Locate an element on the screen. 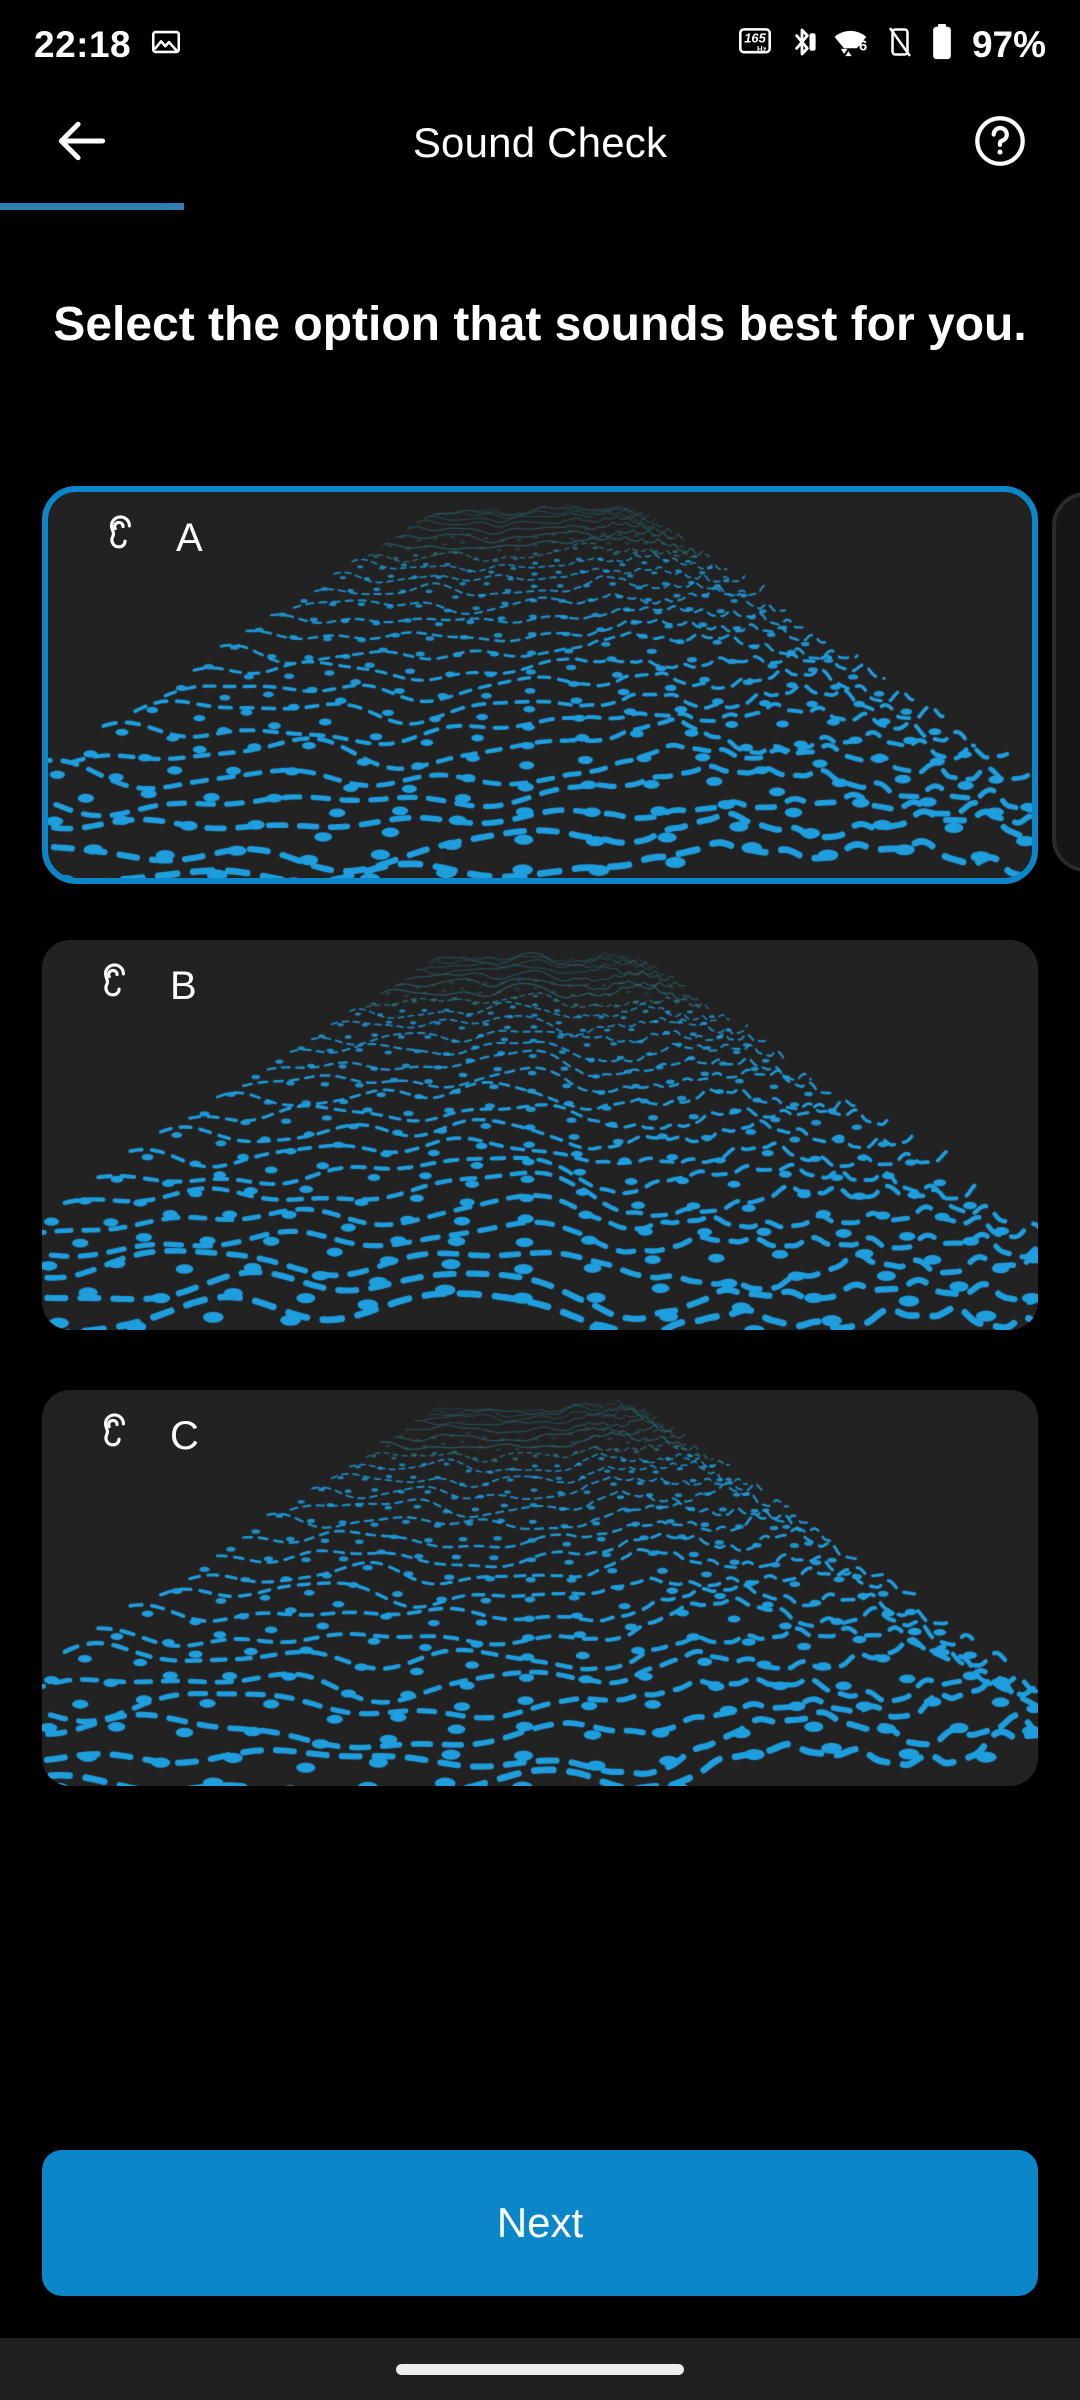 The width and height of the screenshot is (1080, 2400). audio-visualization-a is located at coordinates (540, 685).